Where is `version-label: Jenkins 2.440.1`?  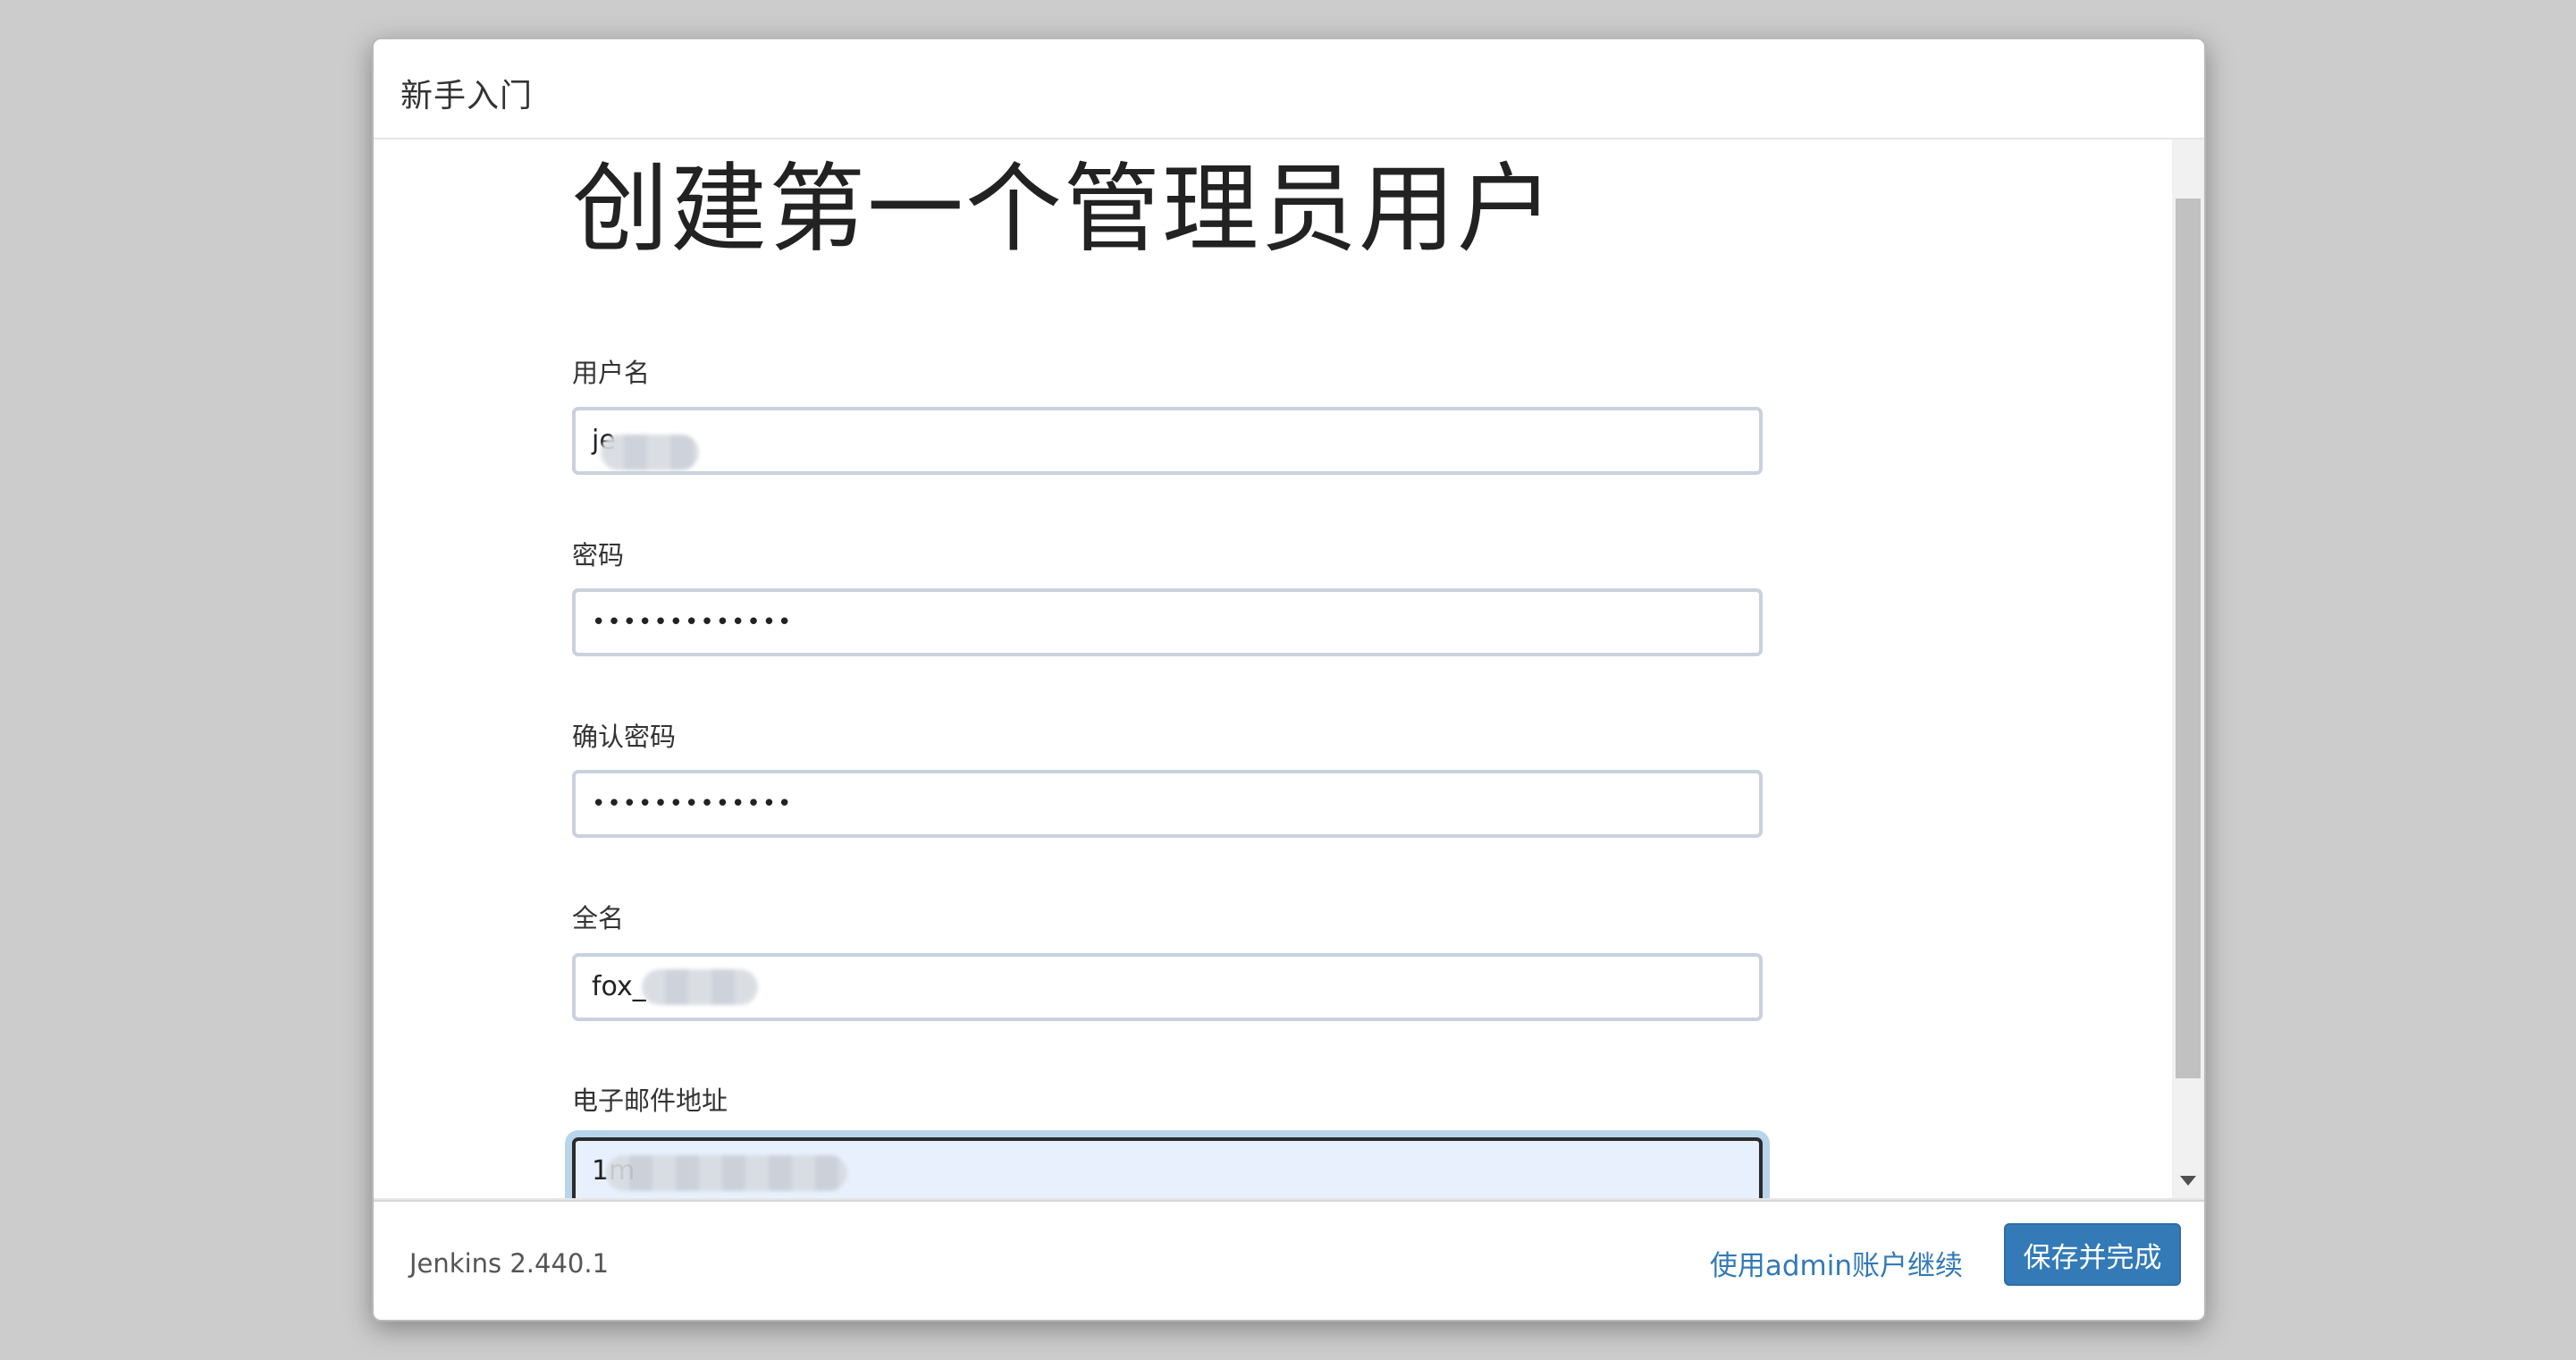 version-label: Jenkins 2.440.1 is located at coordinates (510, 1263).